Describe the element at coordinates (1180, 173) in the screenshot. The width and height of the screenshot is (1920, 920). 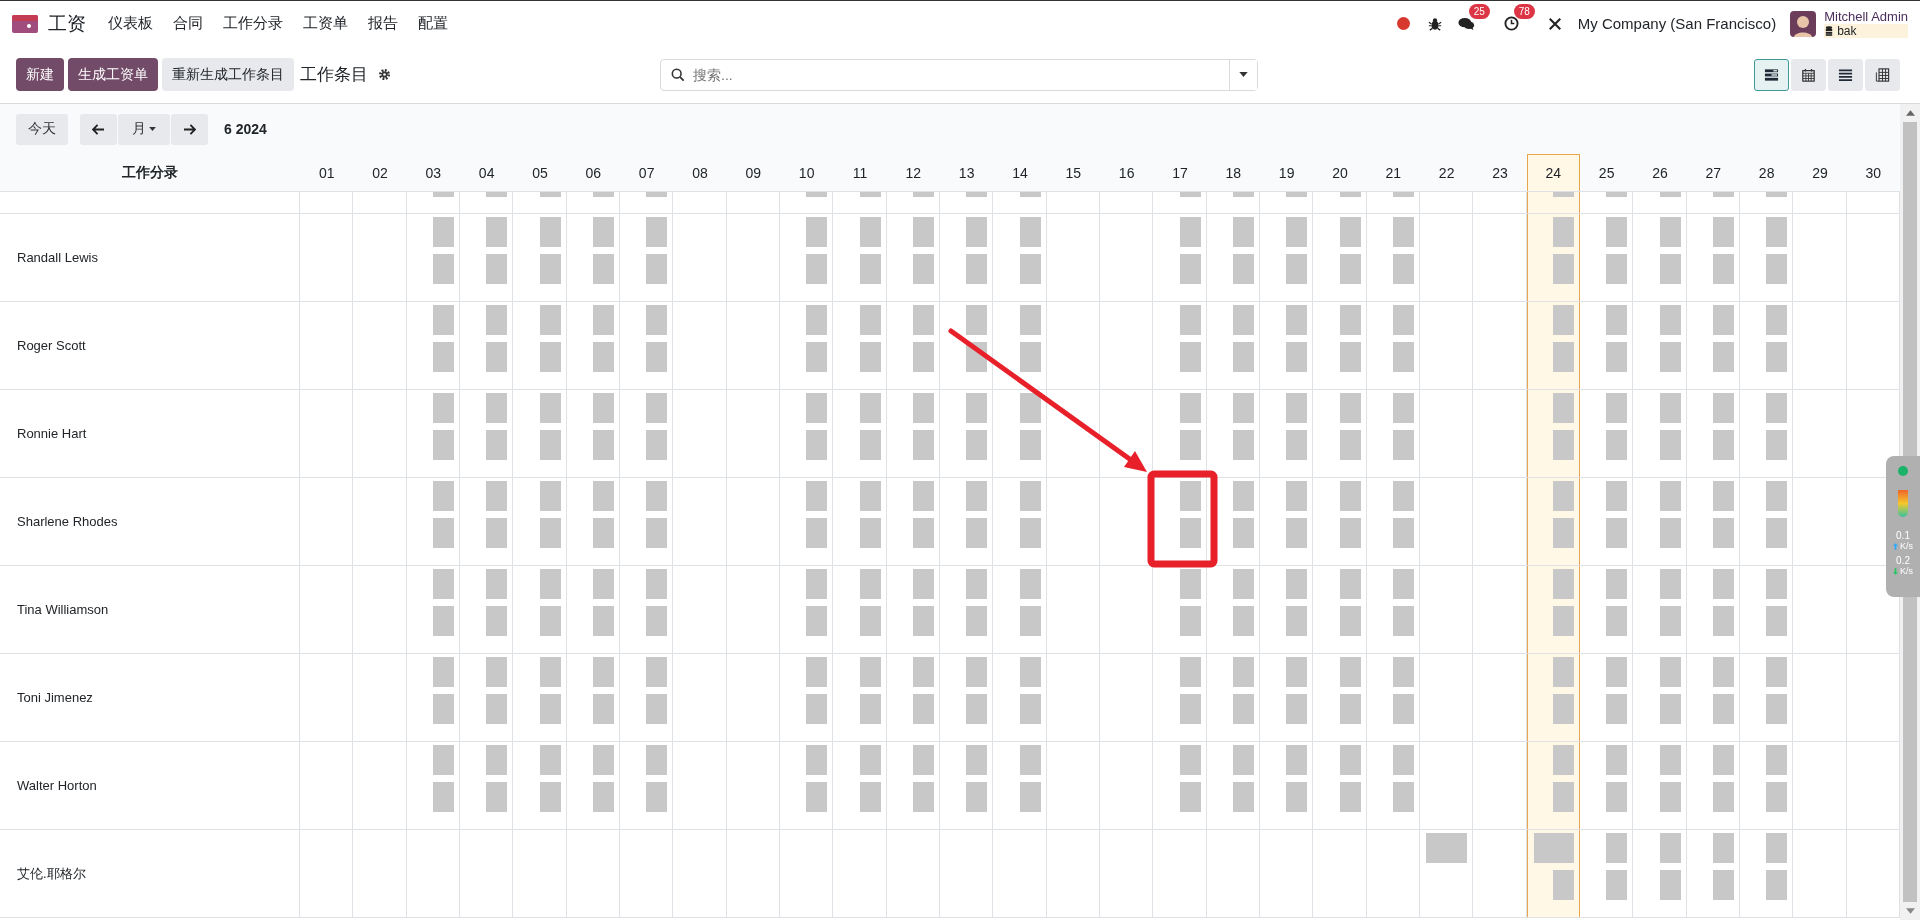
I see `day-header: 17` at that location.